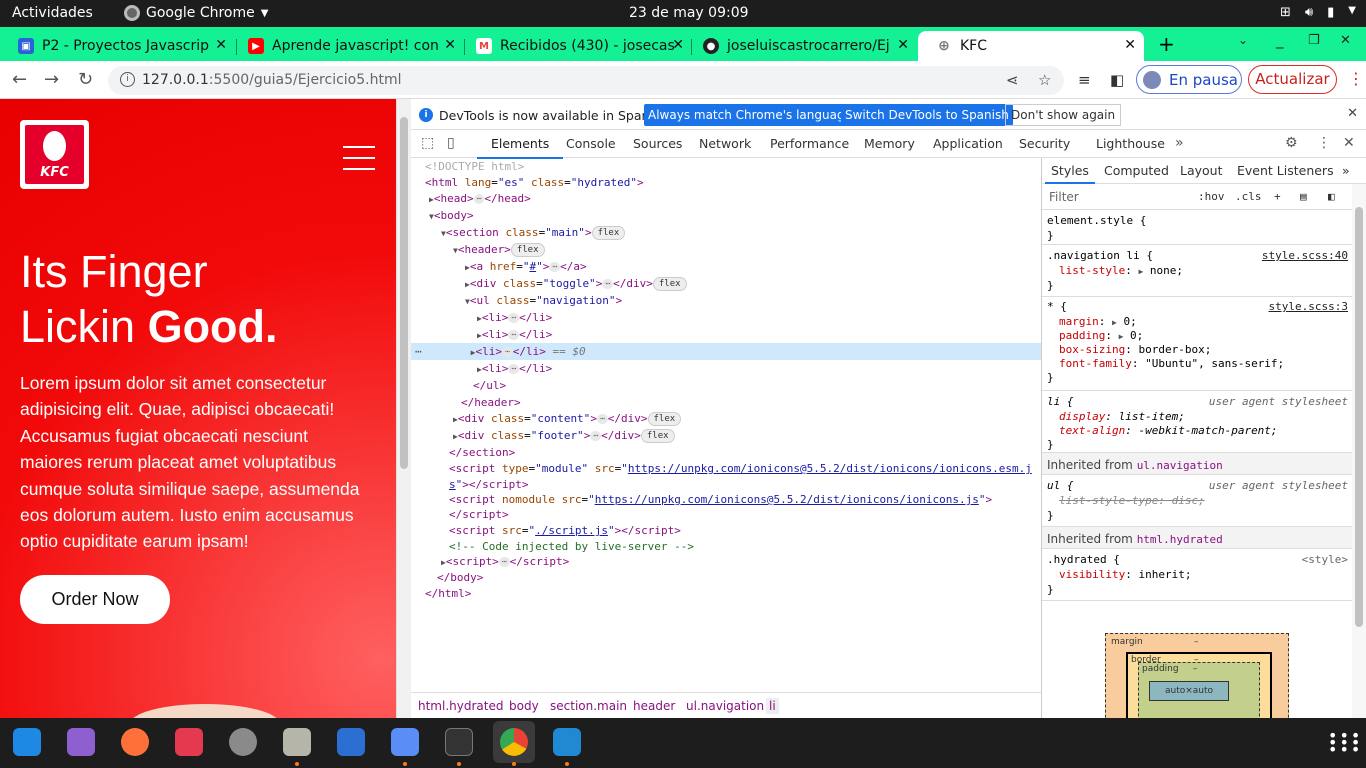 The width and height of the screenshot is (1366, 768). Describe the element at coordinates (1248, 196) in the screenshot. I see `cls-toggle: .cls` at that location.